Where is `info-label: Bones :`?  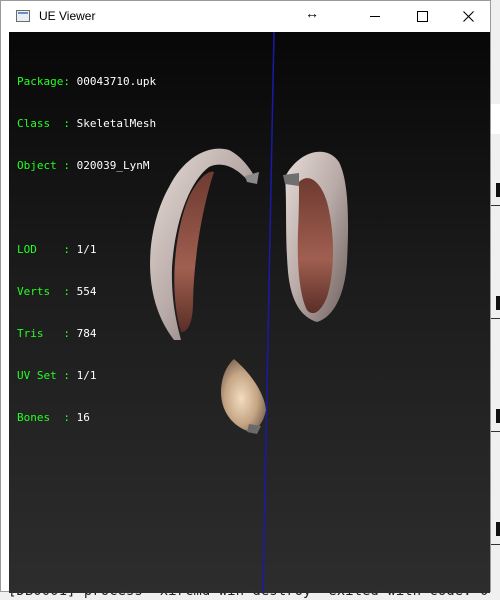 info-label: Bones : is located at coordinates (47, 417).